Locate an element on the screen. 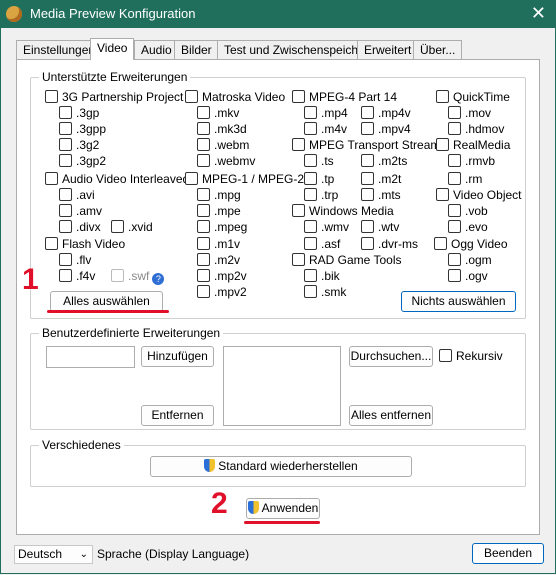 The image size is (556, 575). checkbox-xvid: .xvid is located at coordinates (132, 228).